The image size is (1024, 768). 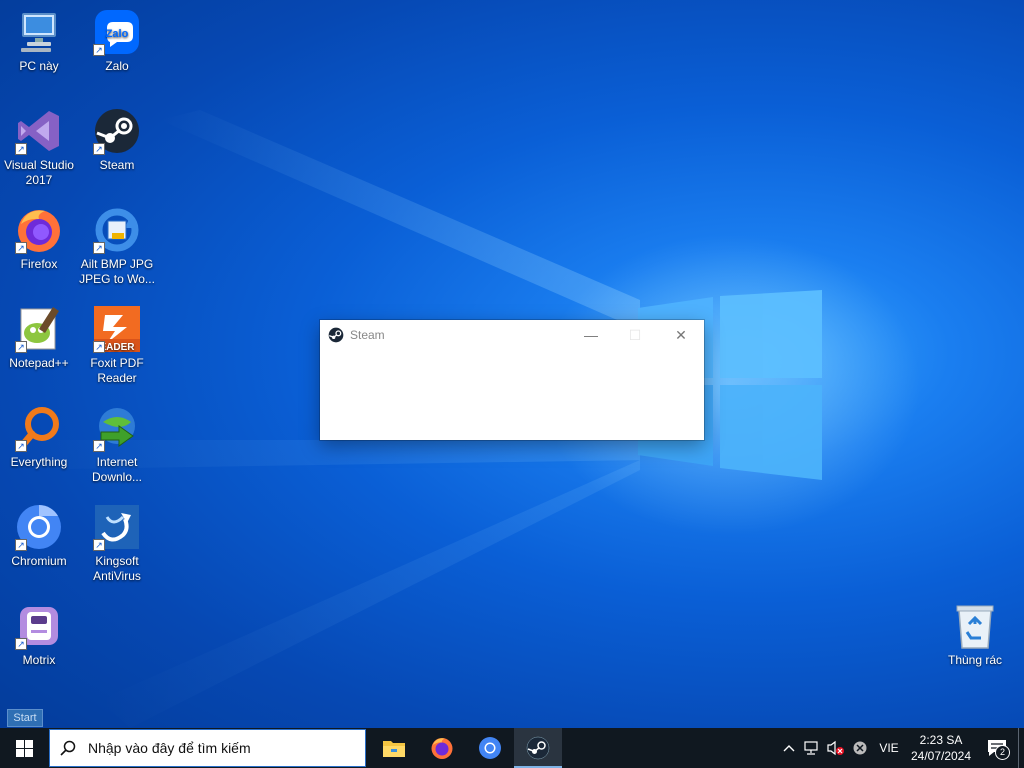 I want to click on windows-start-icon, so click(x=24, y=748).